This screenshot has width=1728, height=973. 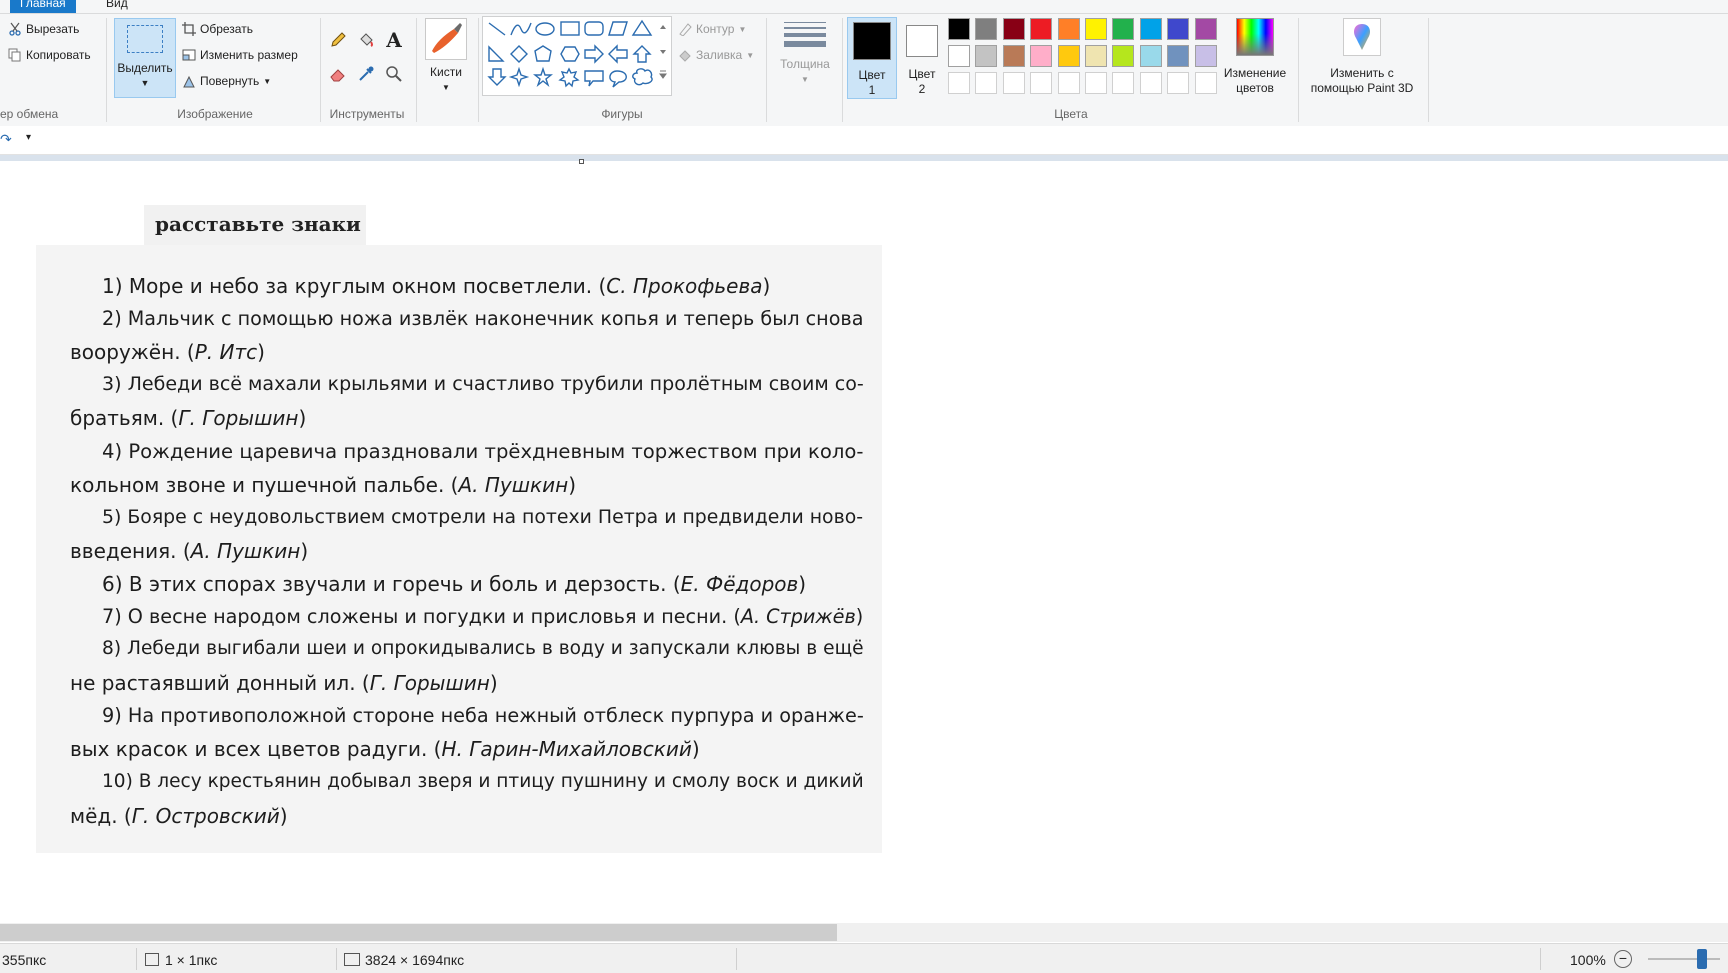 I want to click on line-end: ), so click(x=766, y=286).